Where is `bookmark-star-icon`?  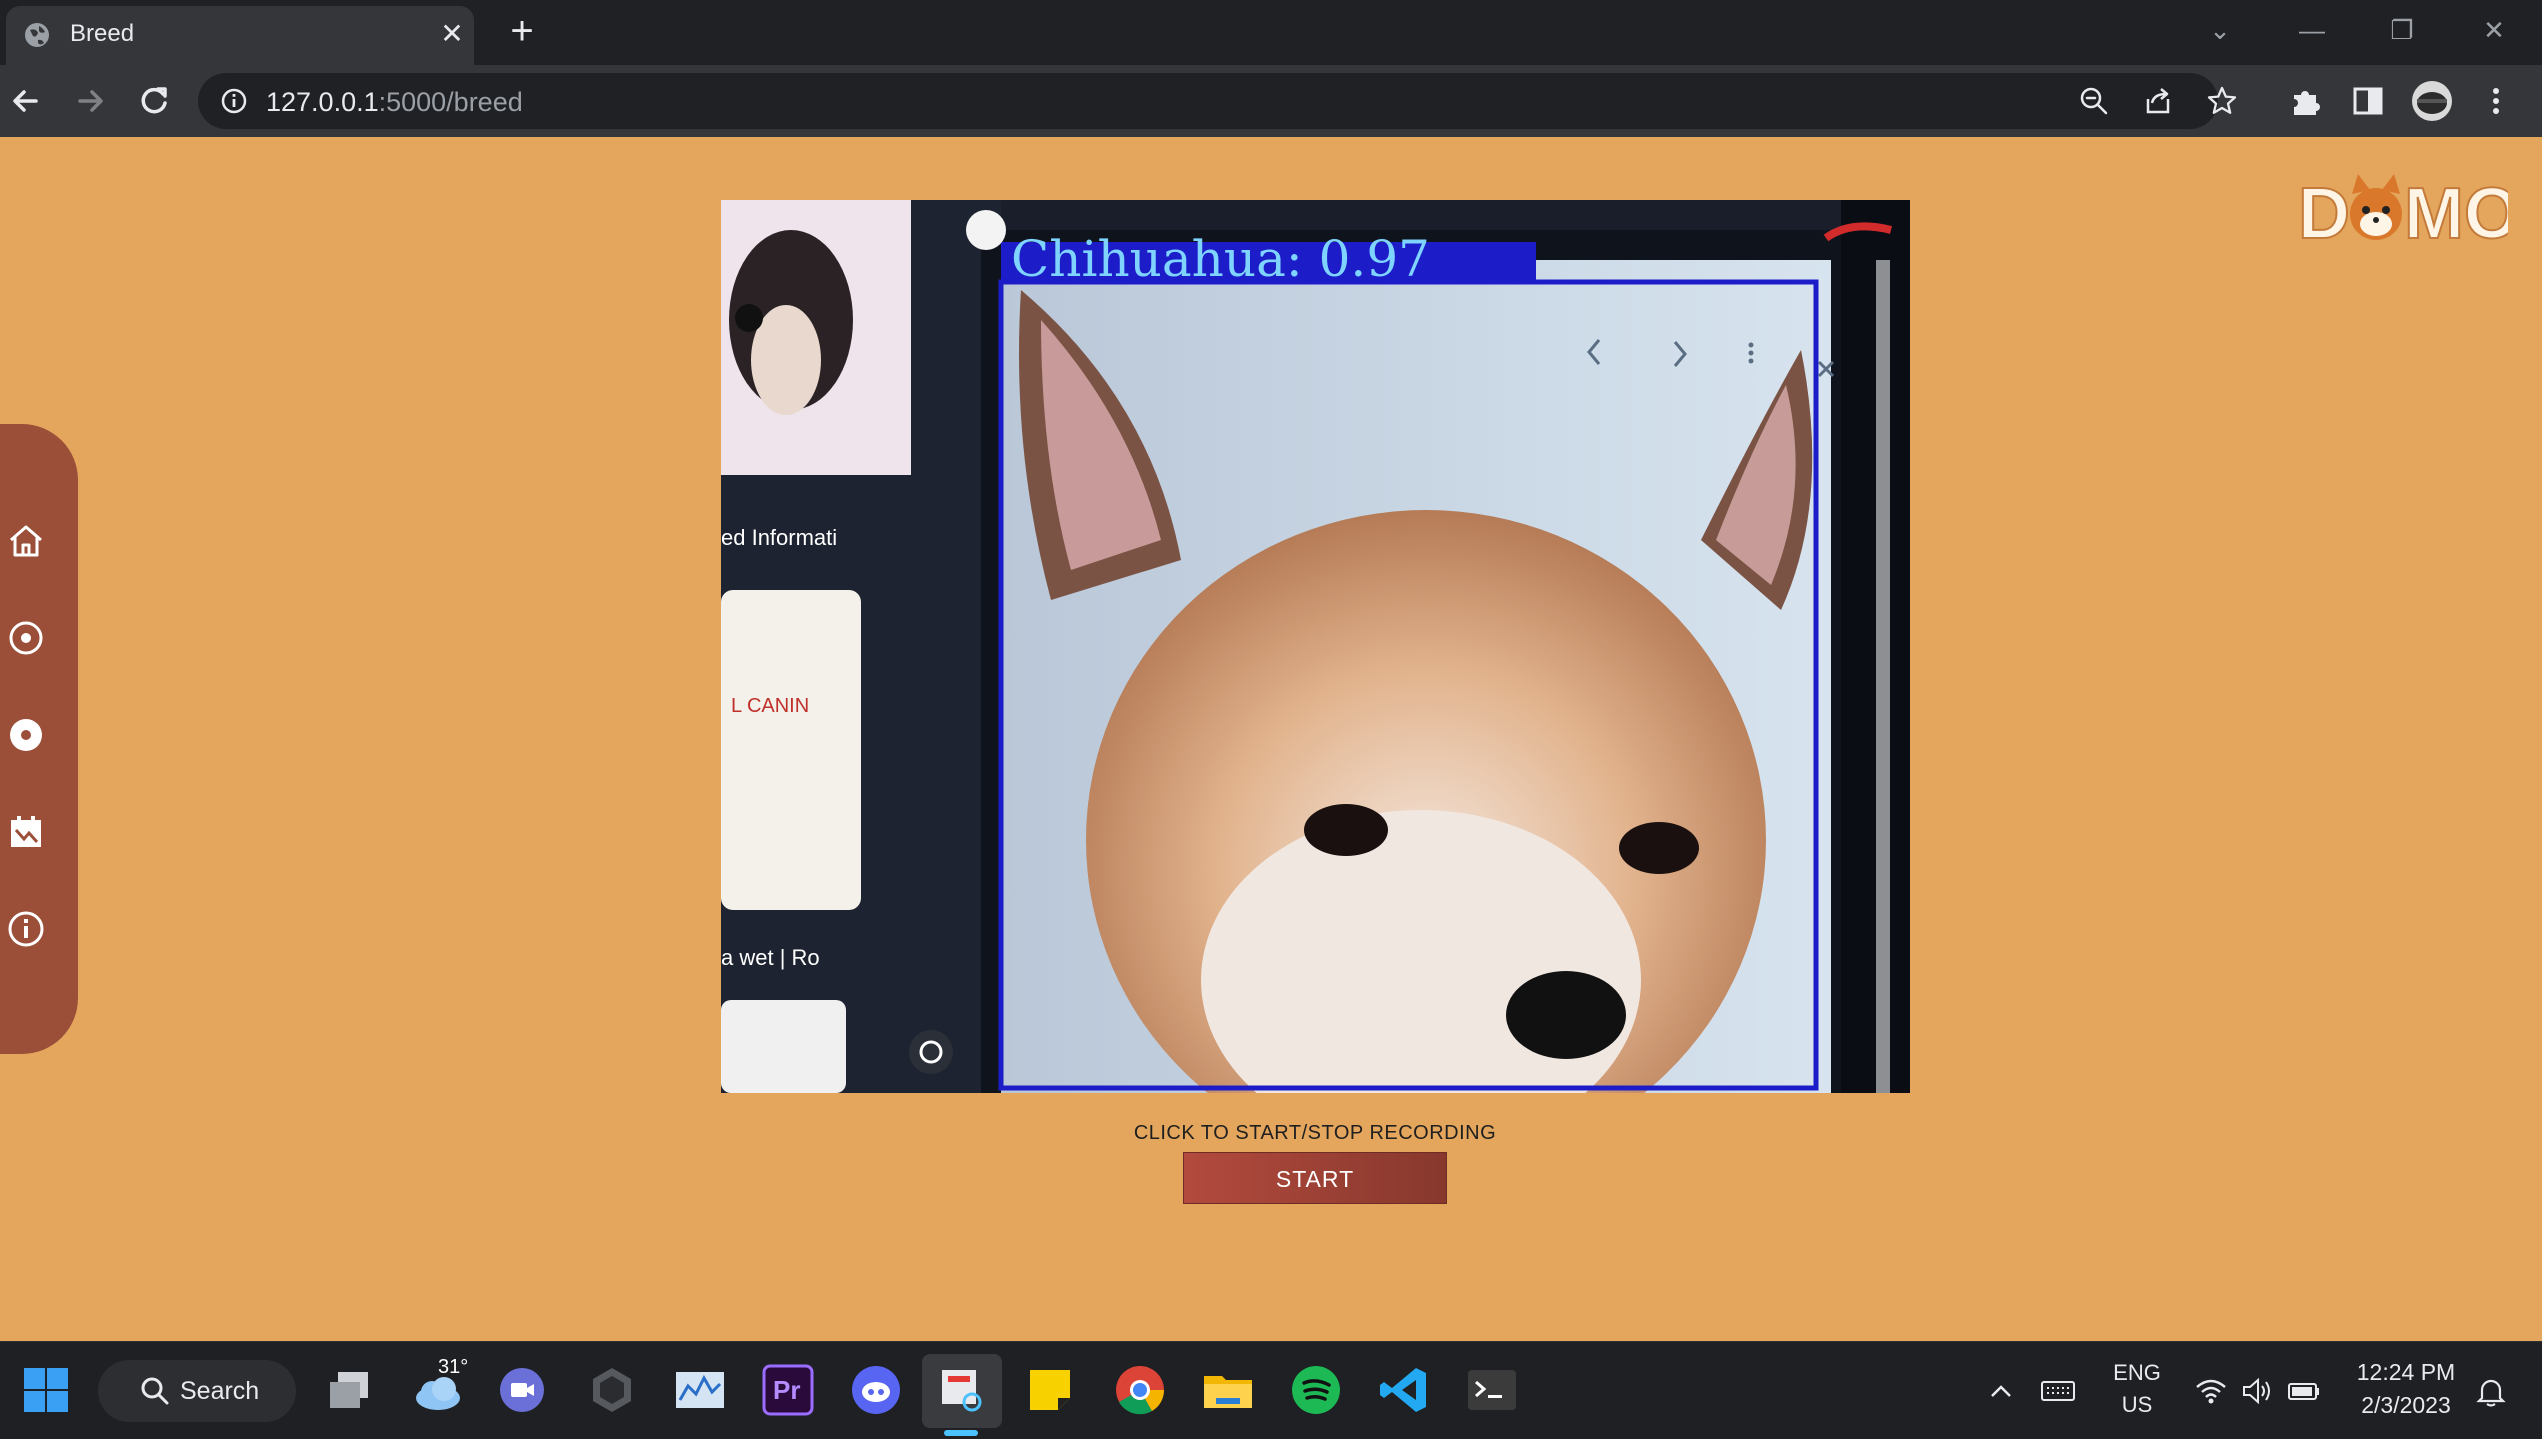
bookmark-star-icon is located at coordinates (2222, 101).